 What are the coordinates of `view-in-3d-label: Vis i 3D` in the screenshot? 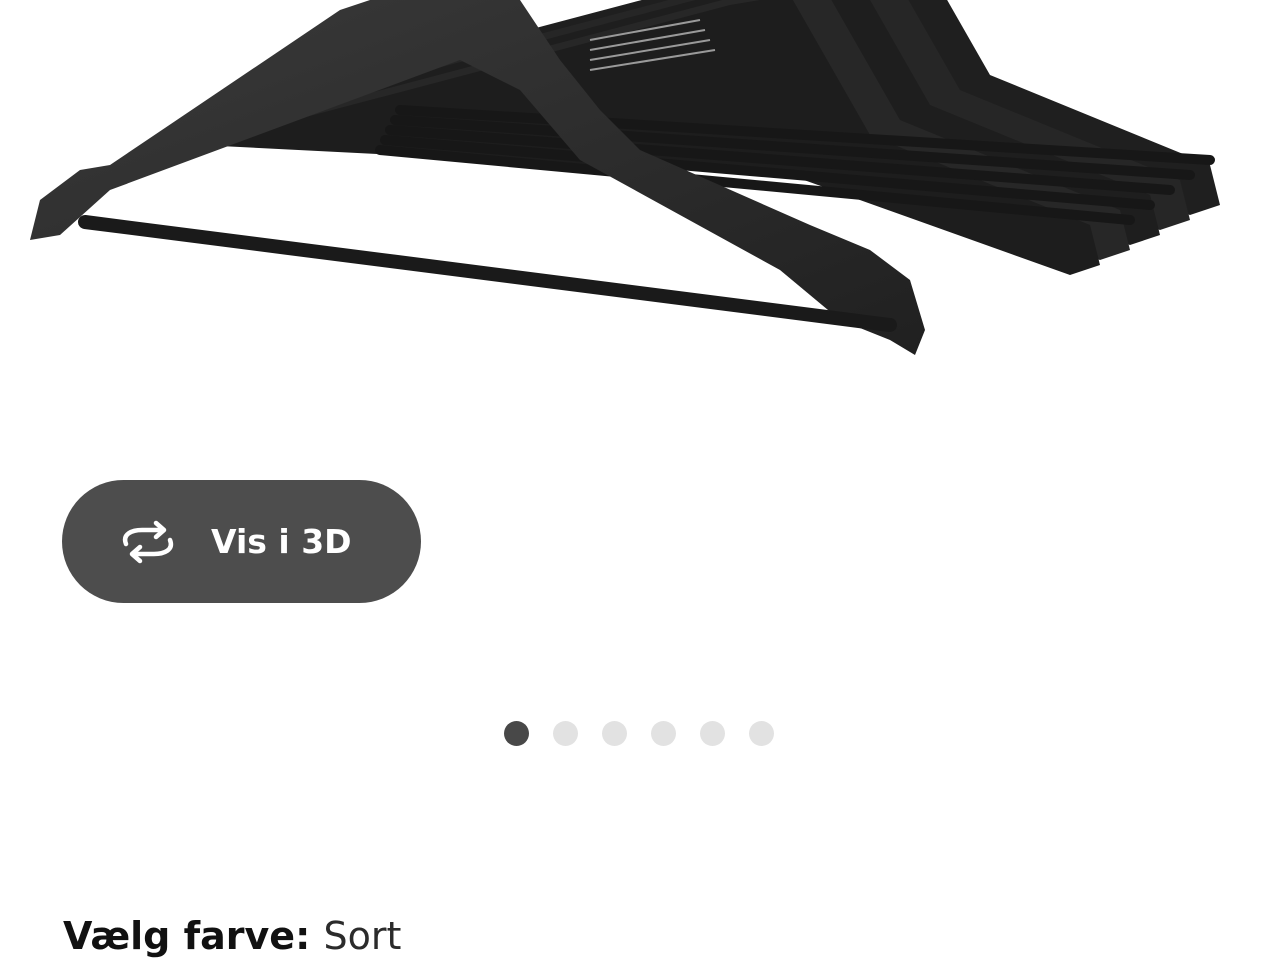 It's located at (281, 541).